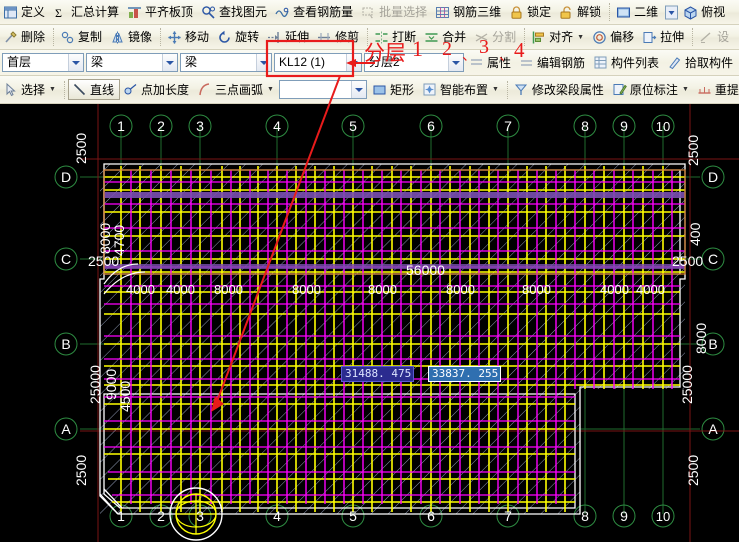  Describe the element at coordinates (638, 12) in the screenshot. I see `toolbar-button-two-d: 二维` at that location.